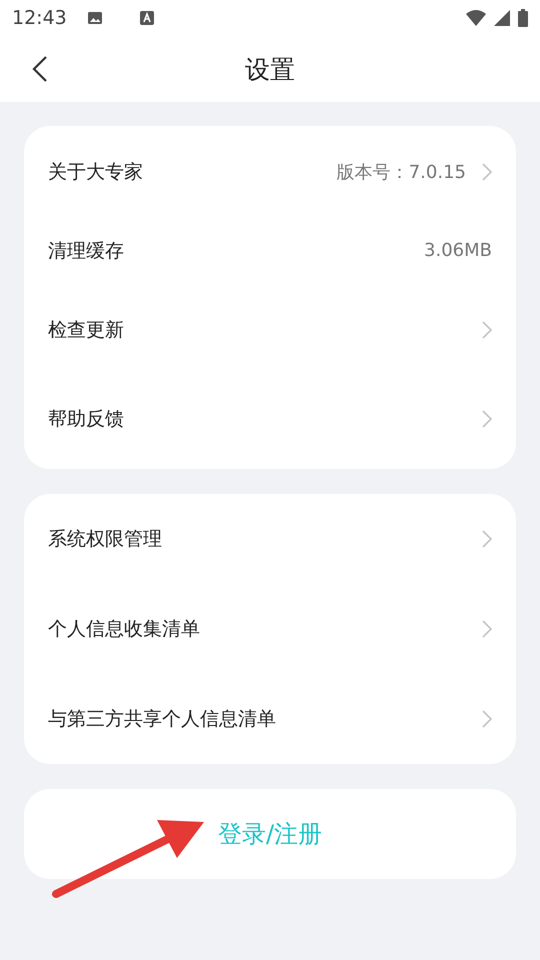 The image size is (540, 960). Describe the element at coordinates (39, 18) in the screenshot. I see `status-time: 12:43` at that location.